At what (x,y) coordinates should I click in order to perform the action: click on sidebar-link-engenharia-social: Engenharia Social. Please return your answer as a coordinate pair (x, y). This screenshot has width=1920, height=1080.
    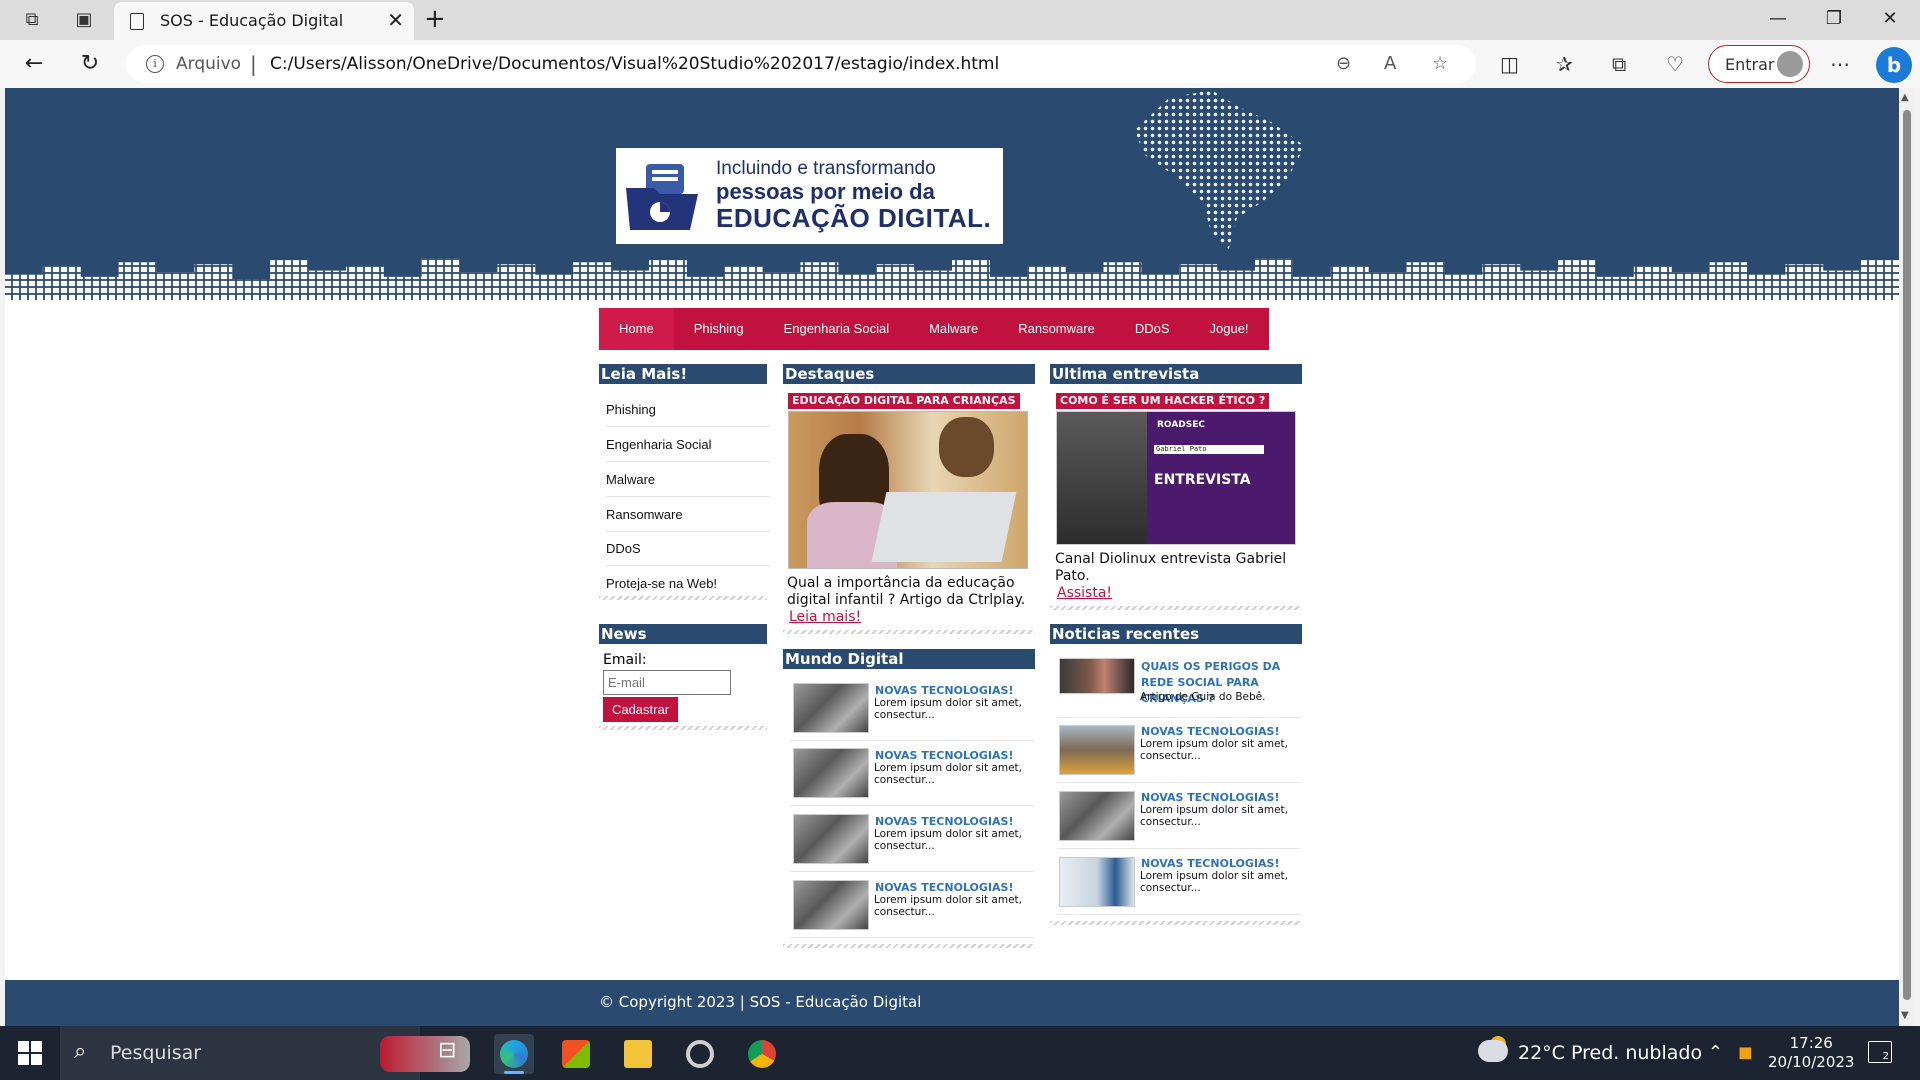
    Looking at the image, I should click on (659, 444).